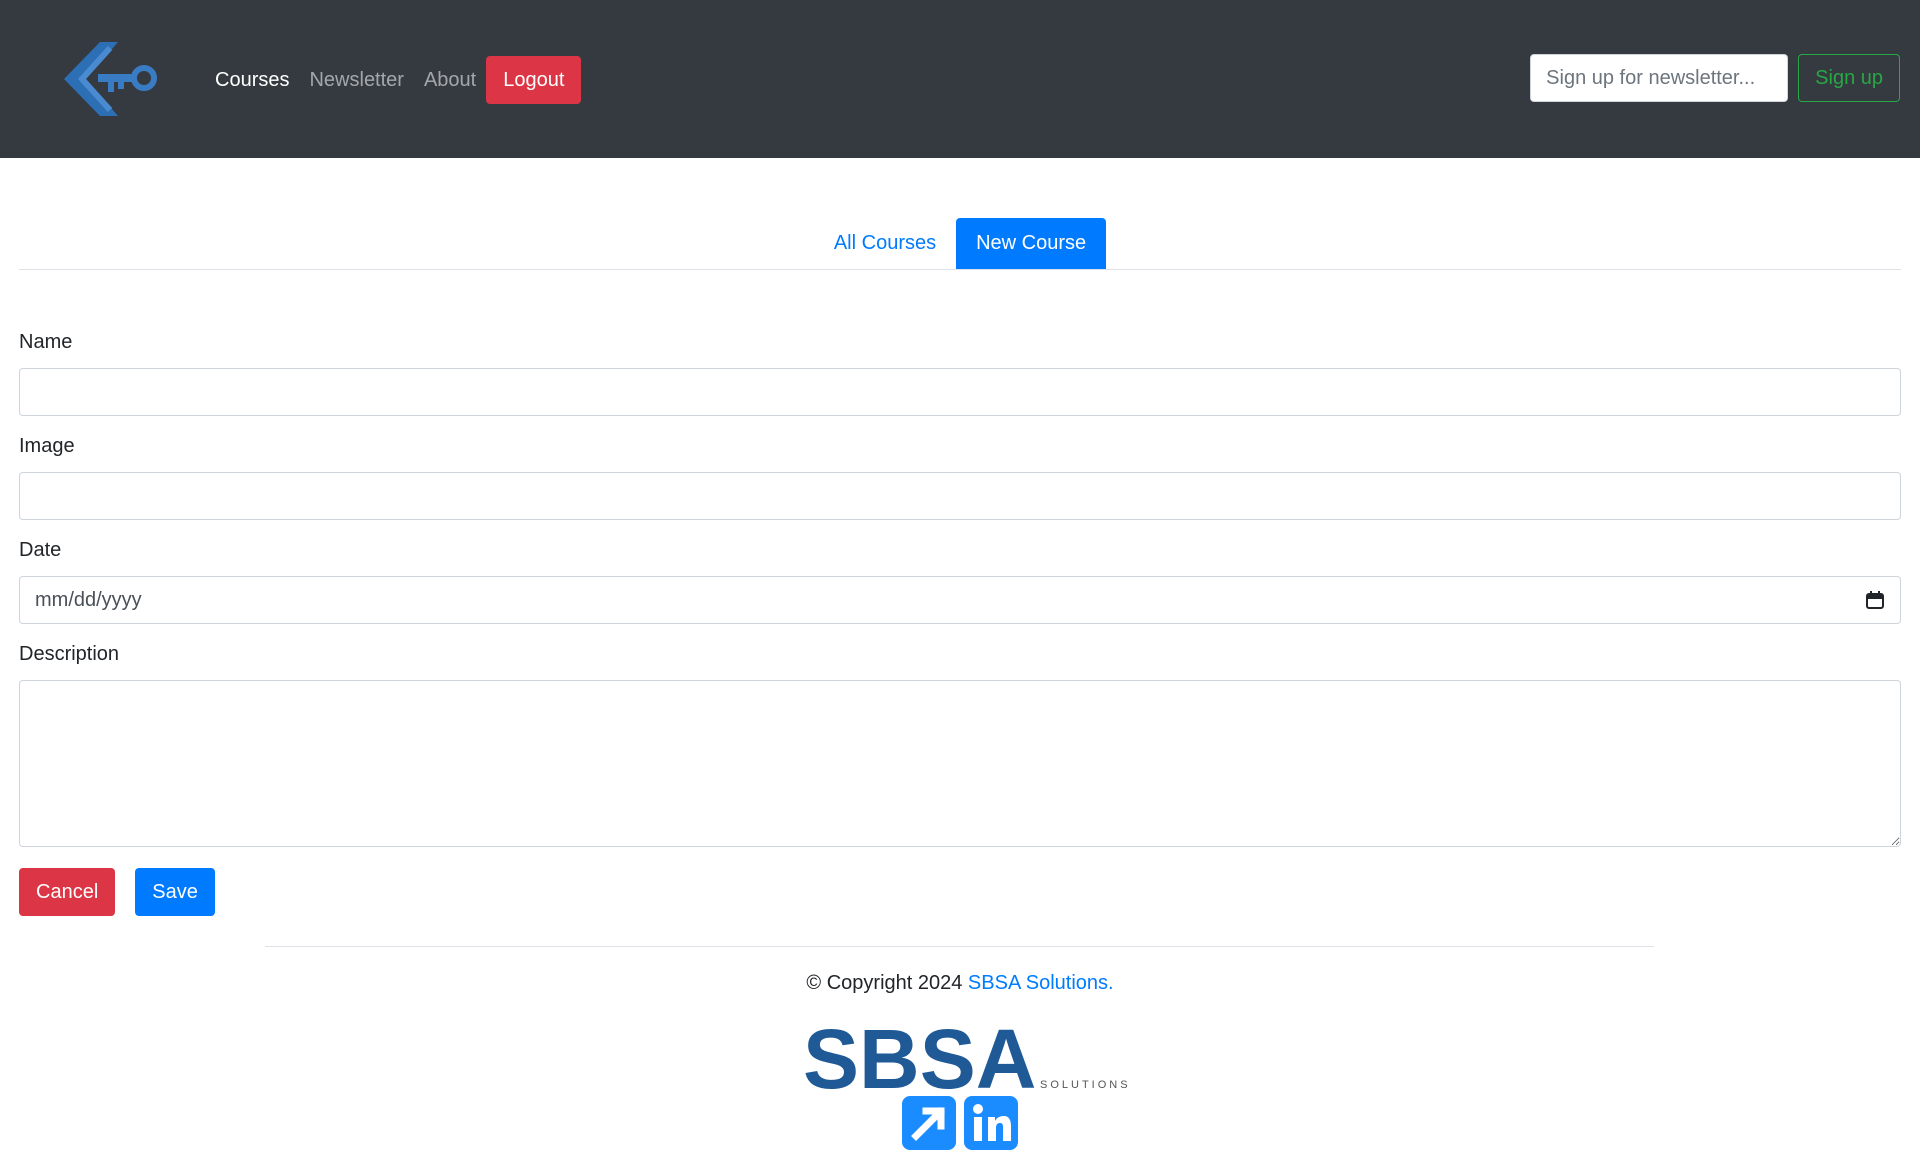  I want to click on description-label: Description, so click(69, 654).